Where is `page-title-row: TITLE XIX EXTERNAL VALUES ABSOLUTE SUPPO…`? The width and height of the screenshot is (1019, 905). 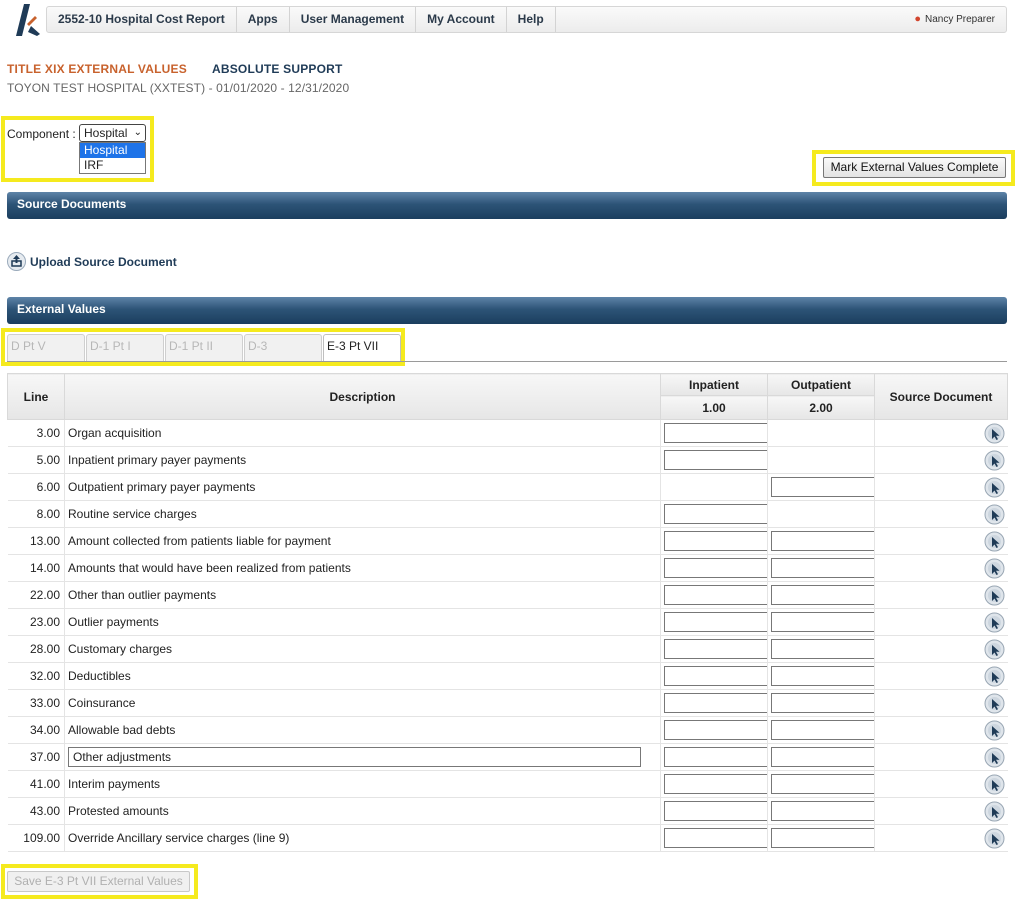 page-title-row: TITLE XIX EXTERNAL VALUES ABSOLUTE SUPPO… is located at coordinates (174, 69).